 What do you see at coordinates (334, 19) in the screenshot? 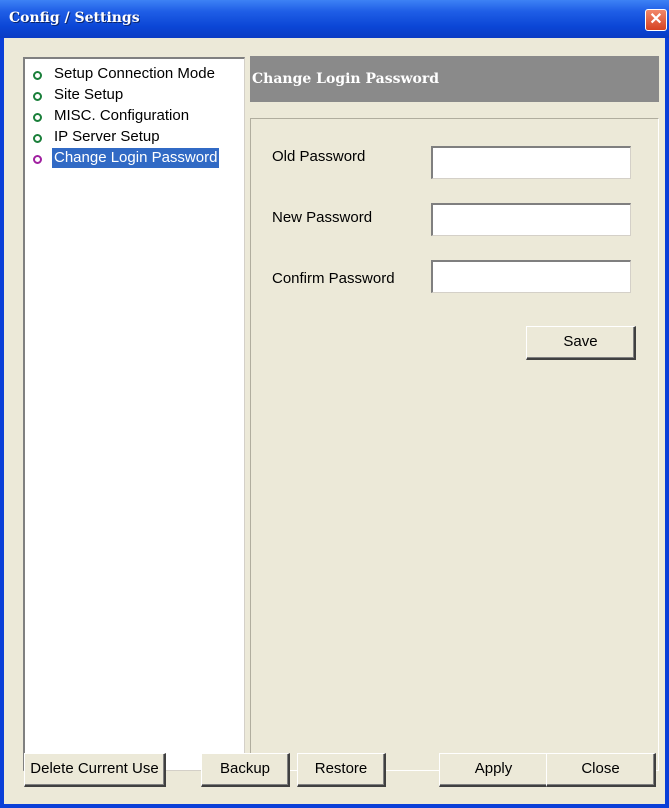
I see `title-bar: Config / Settings ✕` at bounding box center [334, 19].